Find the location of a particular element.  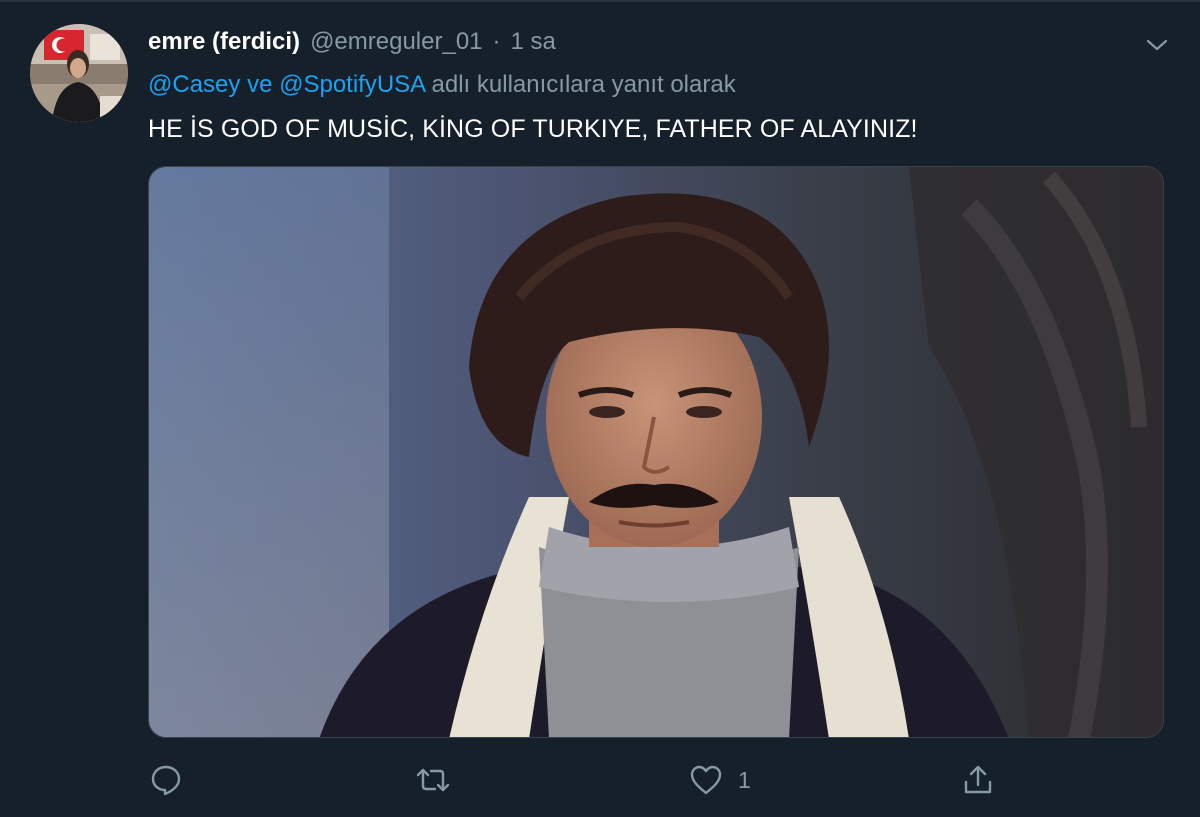

user-handle: @emreguler_01 is located at coordinates (396, 42).